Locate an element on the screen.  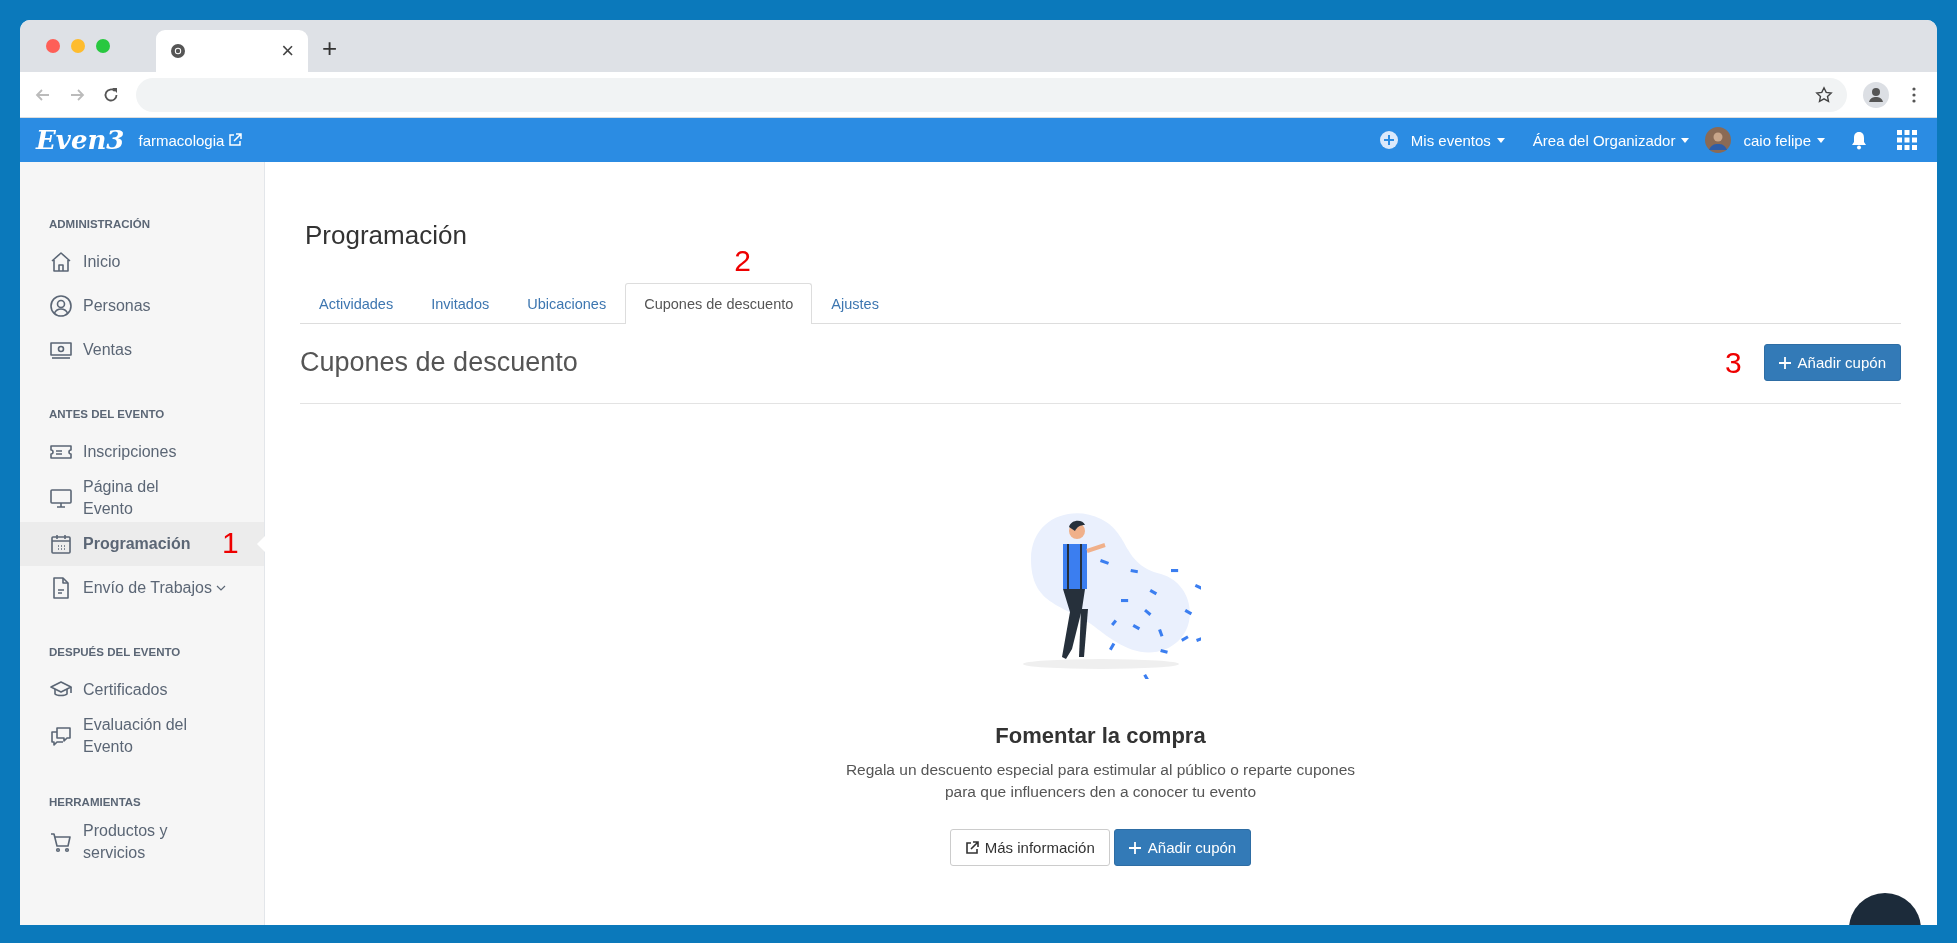
empty-state-title: Fomentar la compra is located at coordinates (1100, 736).